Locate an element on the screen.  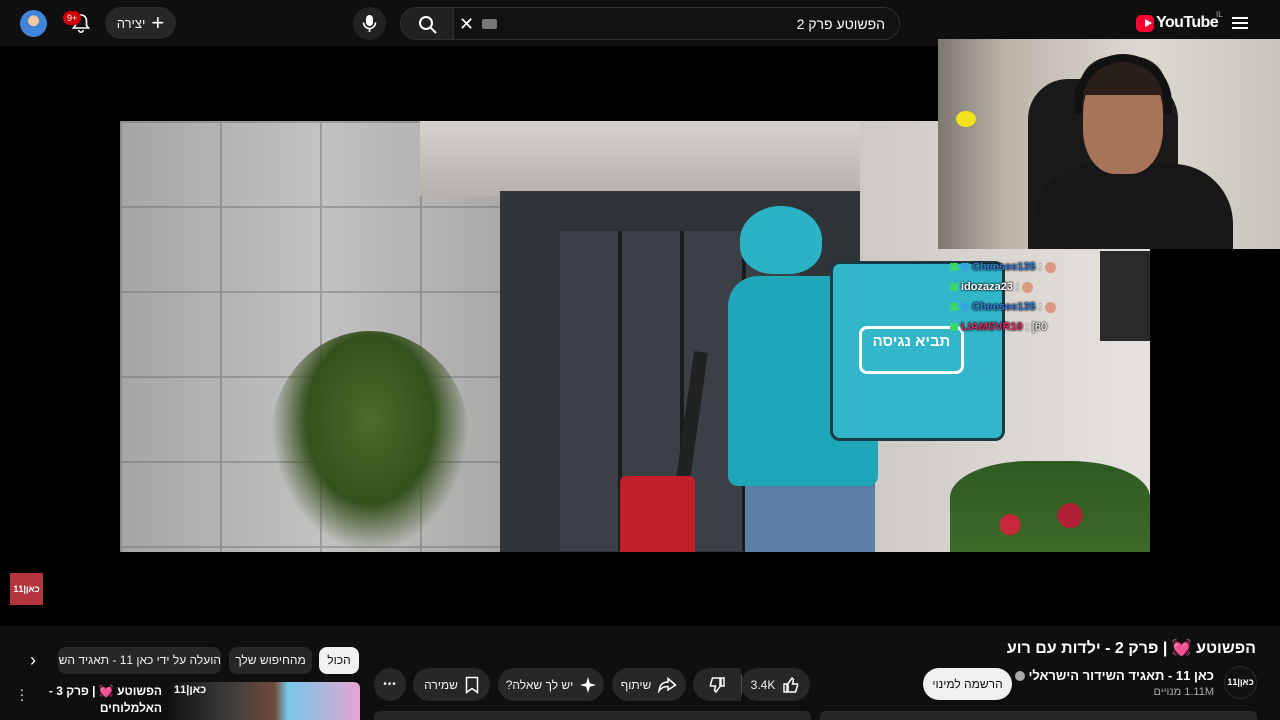
recommendation-title: הפשוטע 💓 | פרק 3 - האלמלוחים is located at coordinates (102, 700).